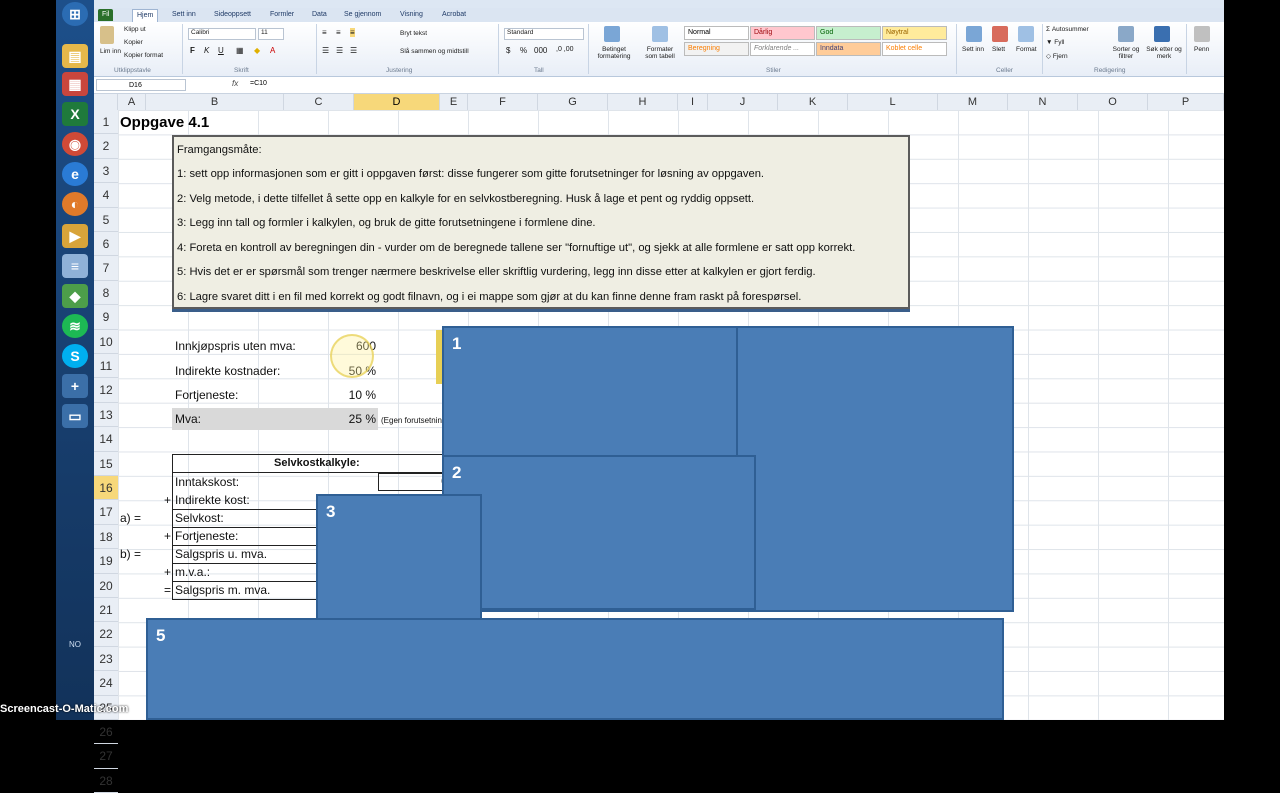 This screenshot has height=793, width=1280. I want to click on find-select-icon, so click(1162, 34).